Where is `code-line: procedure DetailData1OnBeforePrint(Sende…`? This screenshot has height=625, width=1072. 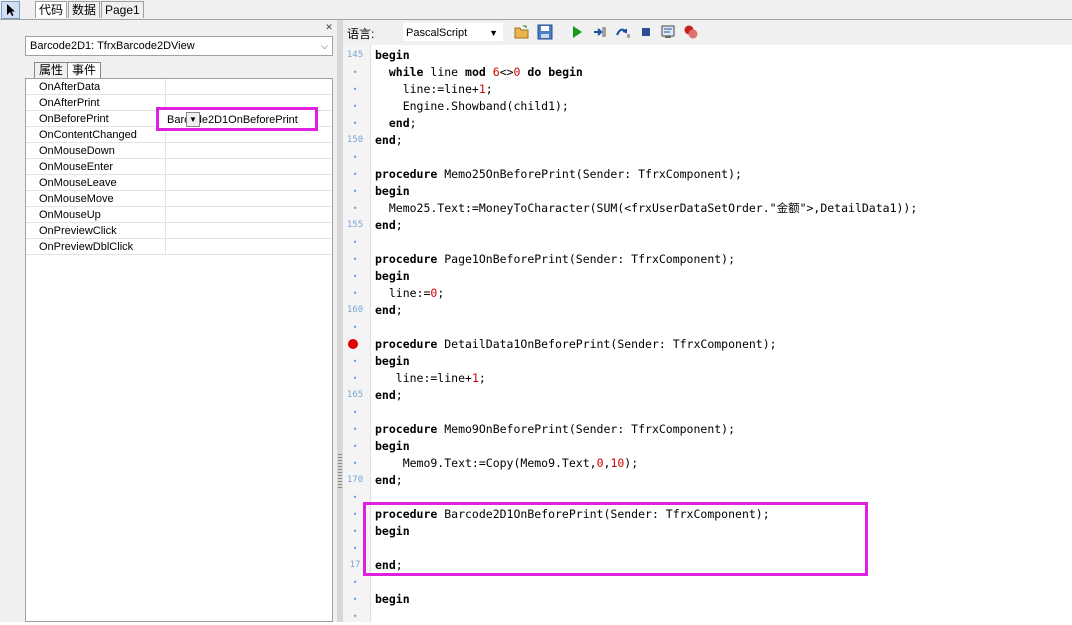
code-line: procedure DetailData1OnBeforePrint(Sende… is located at coordinates (576, 344).